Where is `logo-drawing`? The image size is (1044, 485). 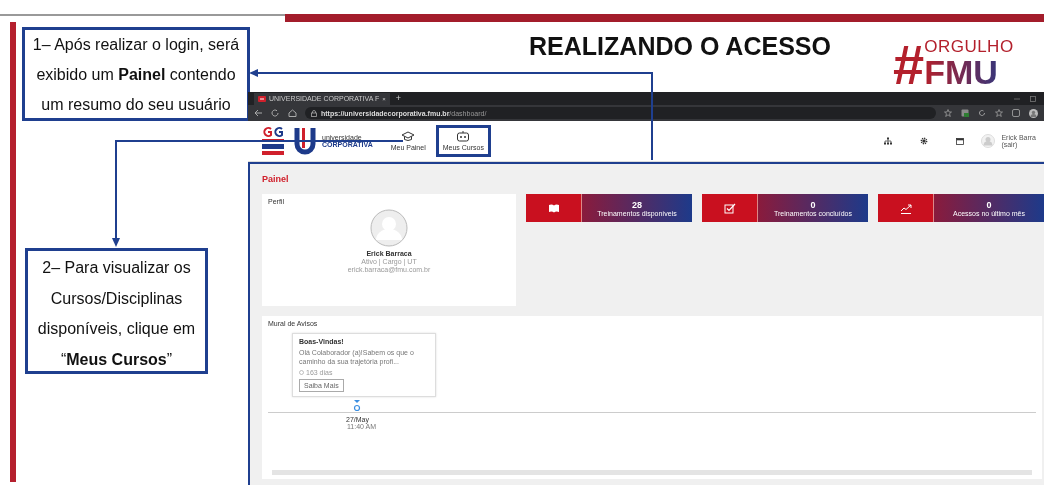
logo-drawing is located at coordinates (273, 141).